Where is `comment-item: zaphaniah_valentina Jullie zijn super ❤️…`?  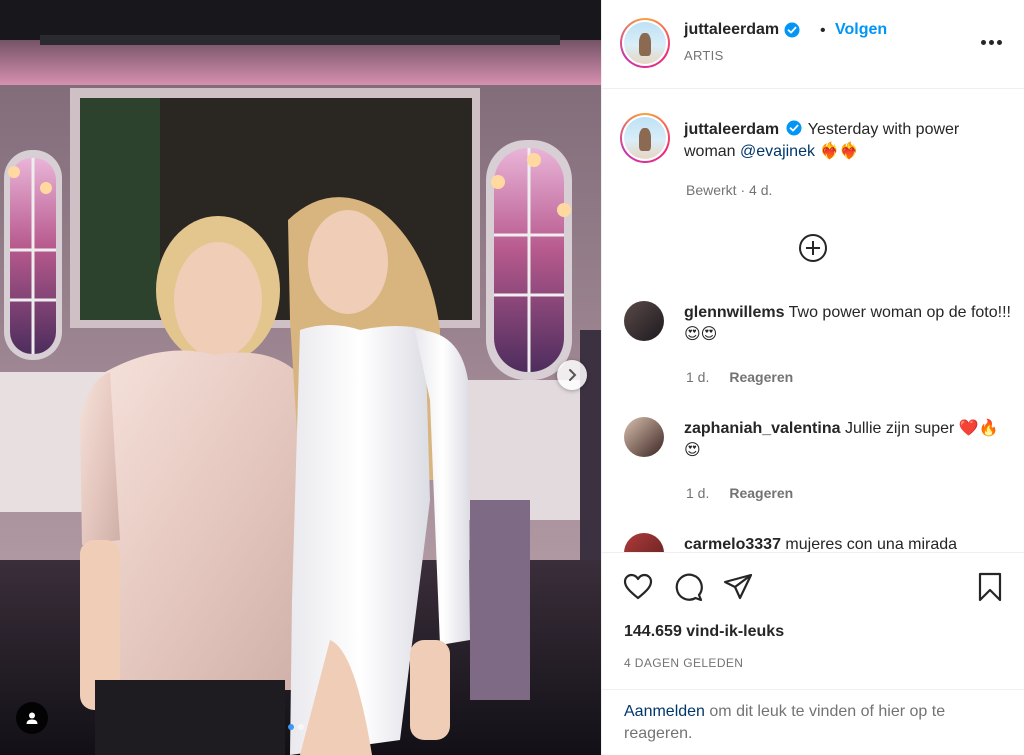 comment-item: zaphaniah_valentina Jullie zijn super ❤️… is located at coordinates (849, 440).